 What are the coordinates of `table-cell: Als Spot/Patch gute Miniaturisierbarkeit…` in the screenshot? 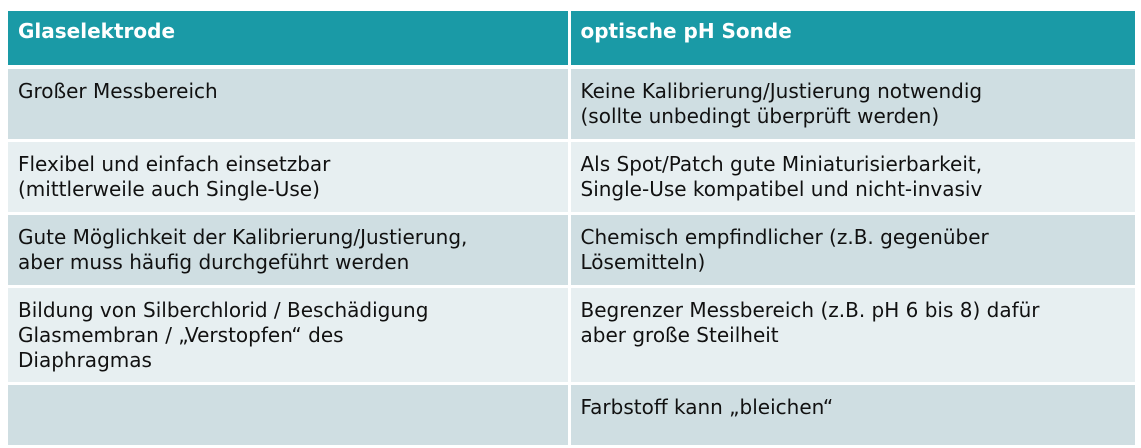 It's located at (852, 177).